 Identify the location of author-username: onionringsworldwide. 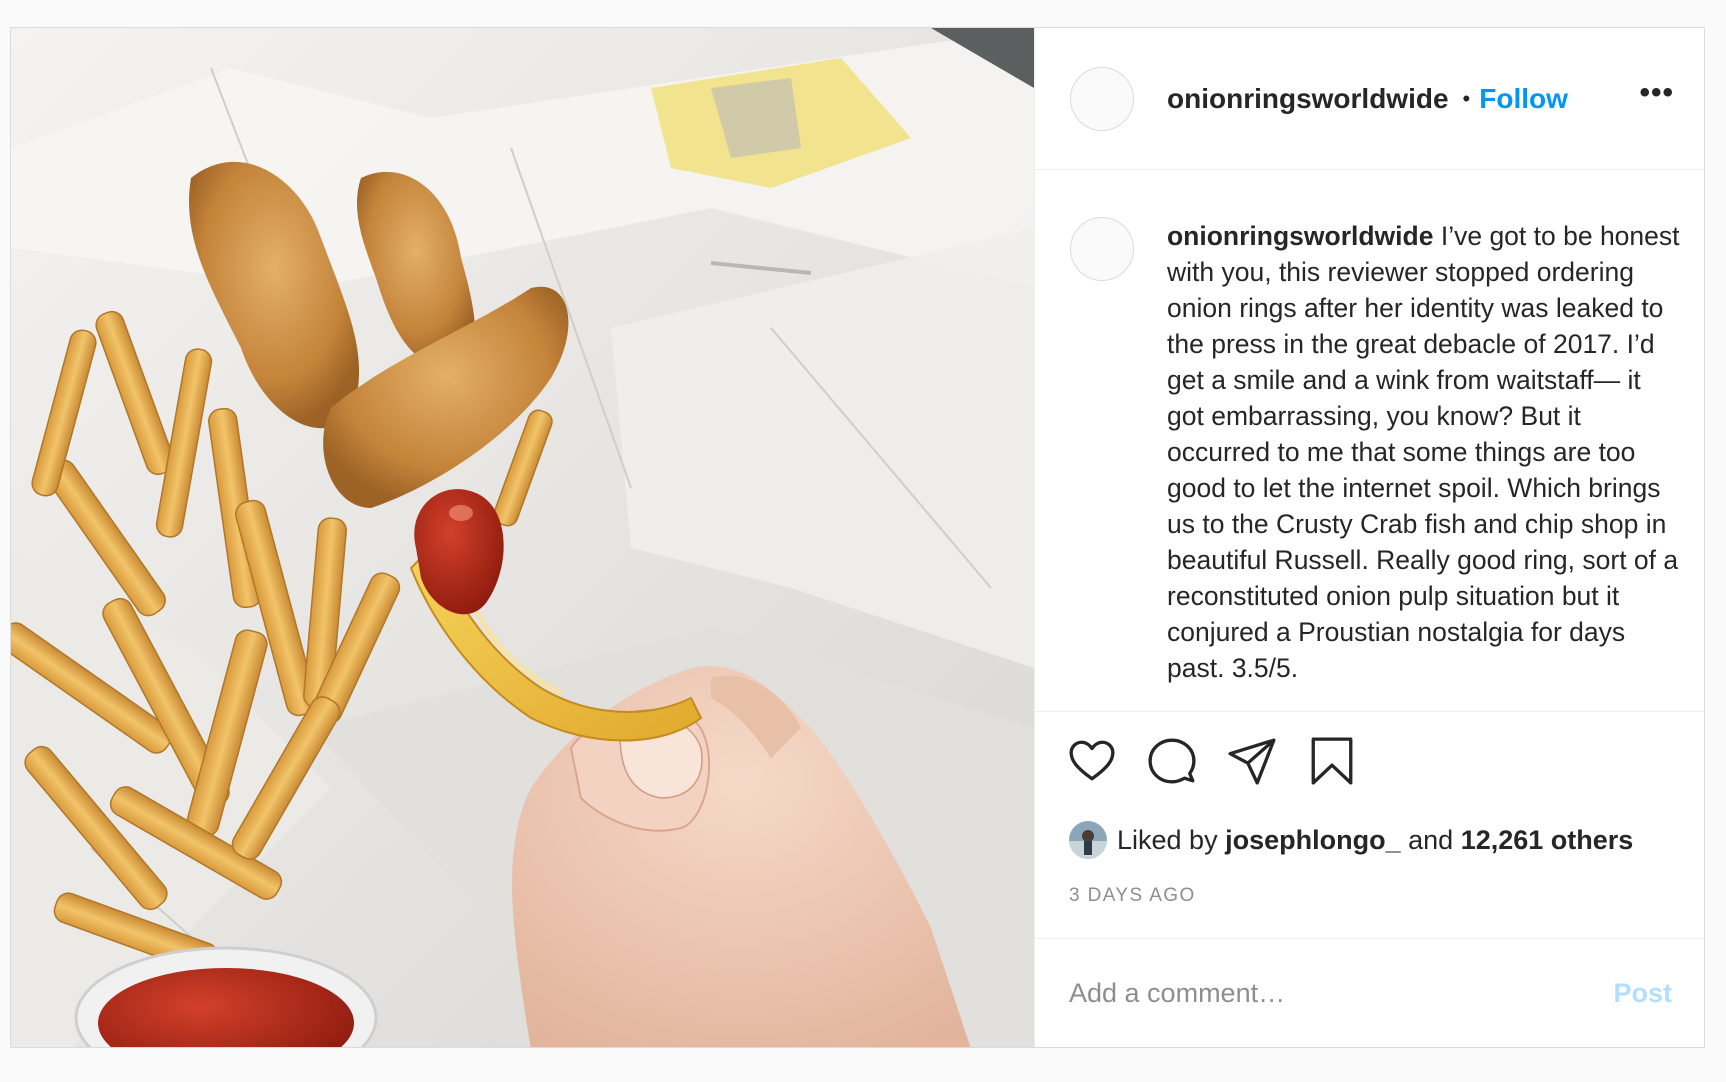
(1308, 99).